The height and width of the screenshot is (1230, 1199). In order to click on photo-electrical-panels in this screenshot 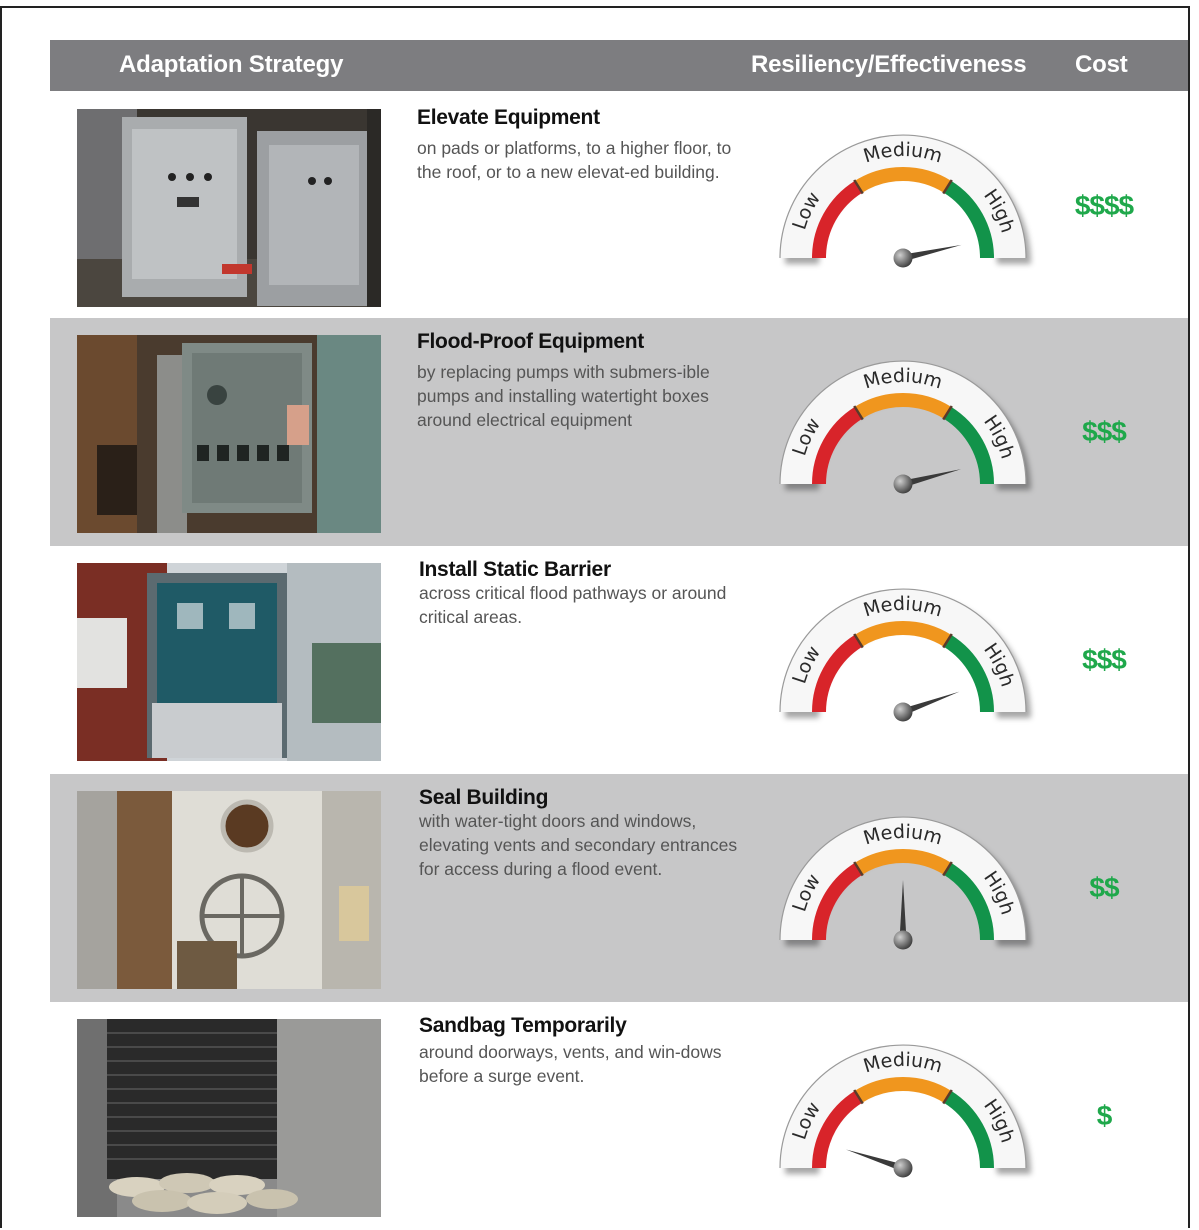, I will do `click(229, 208)`.